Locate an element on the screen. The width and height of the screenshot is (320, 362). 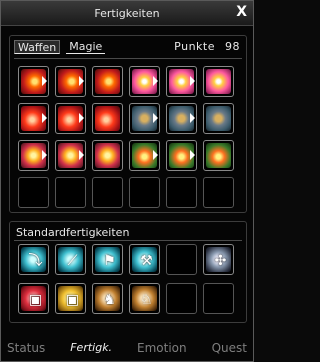
nature-blast-icon is located at coordinates (218, 155).